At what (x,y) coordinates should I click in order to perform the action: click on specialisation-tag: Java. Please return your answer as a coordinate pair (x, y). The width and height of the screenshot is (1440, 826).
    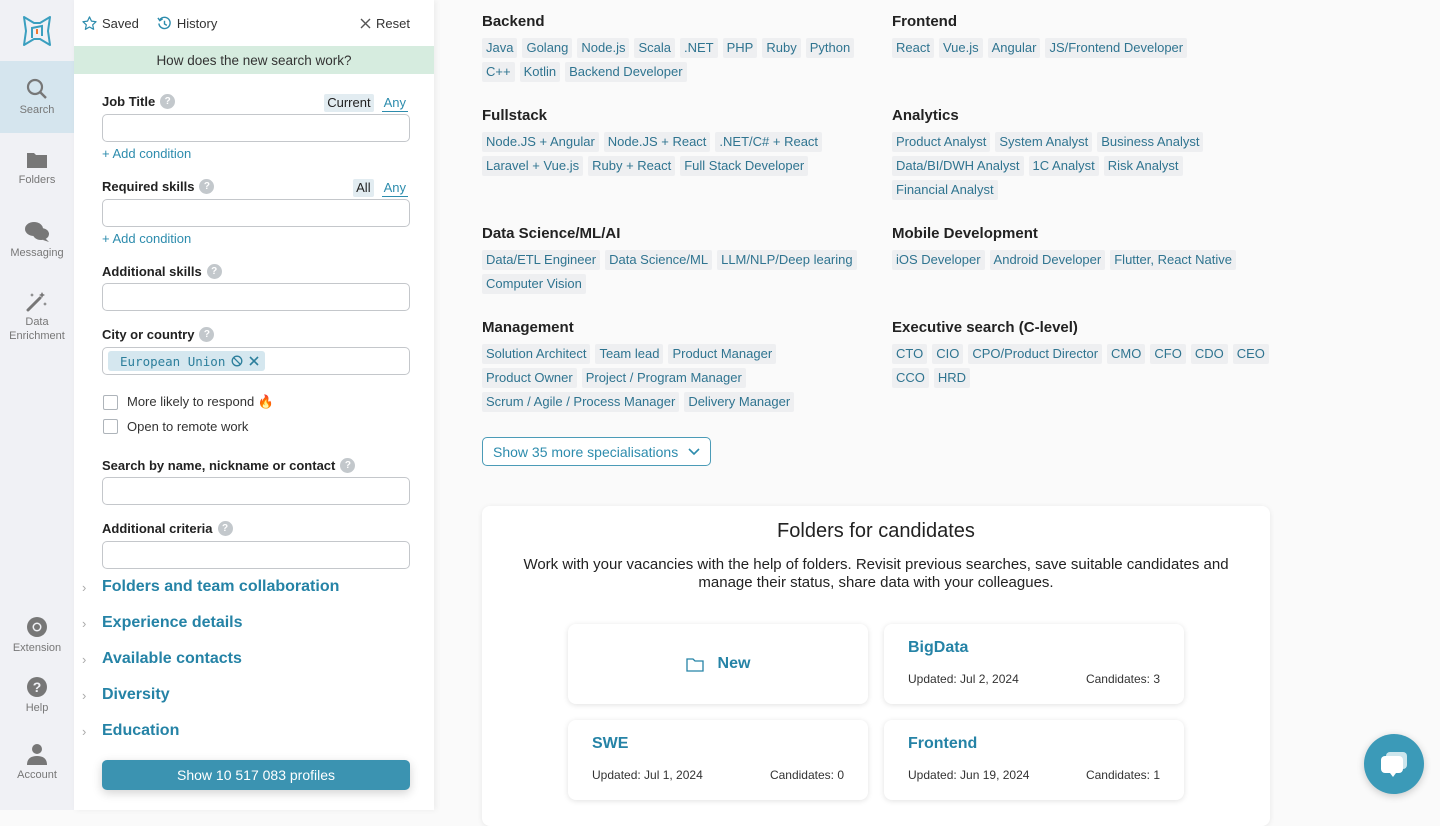
    Looking at the image, I should click on (500, 48).